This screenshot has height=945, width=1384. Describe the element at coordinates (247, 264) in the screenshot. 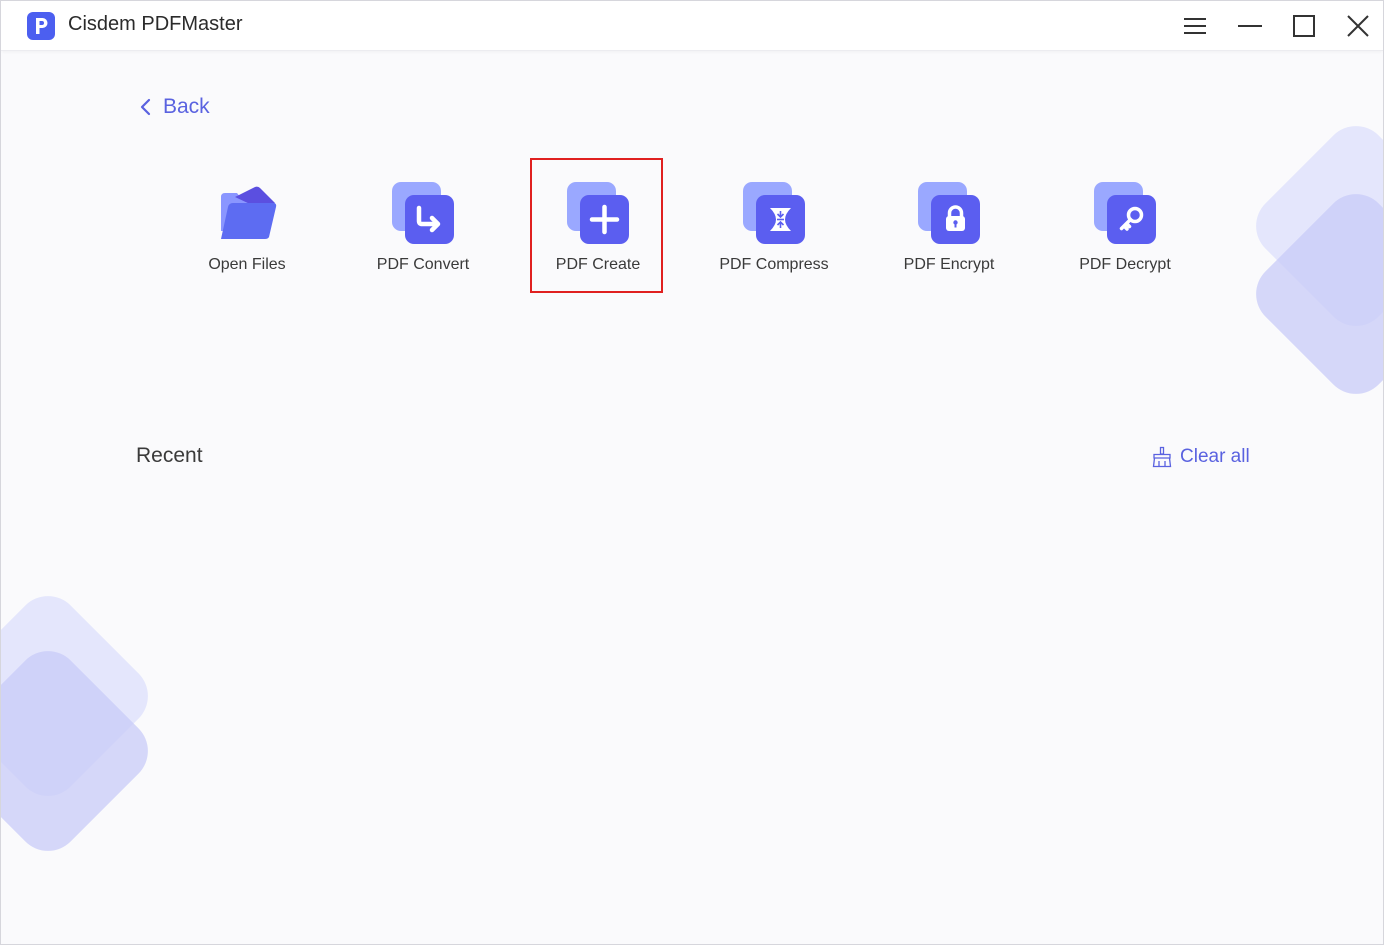

I see `tool-label: Open Files` at that location.